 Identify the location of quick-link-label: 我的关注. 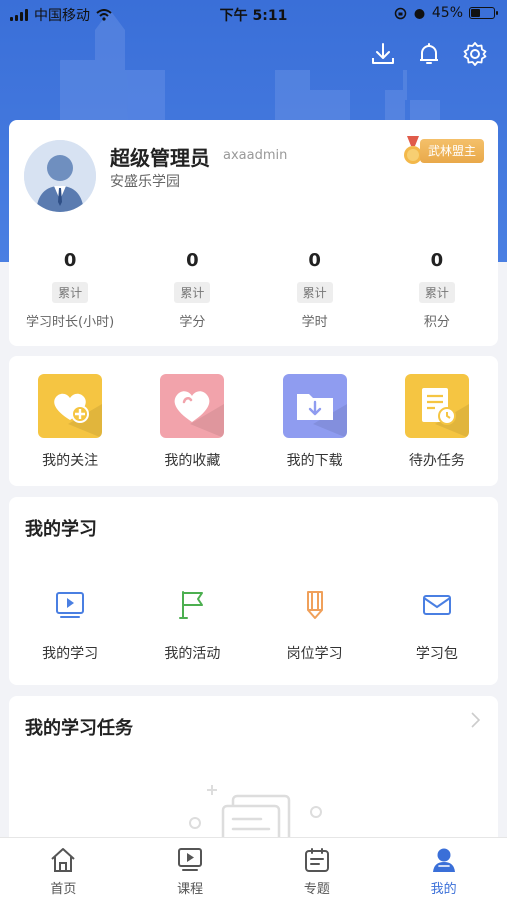
(70, 461).